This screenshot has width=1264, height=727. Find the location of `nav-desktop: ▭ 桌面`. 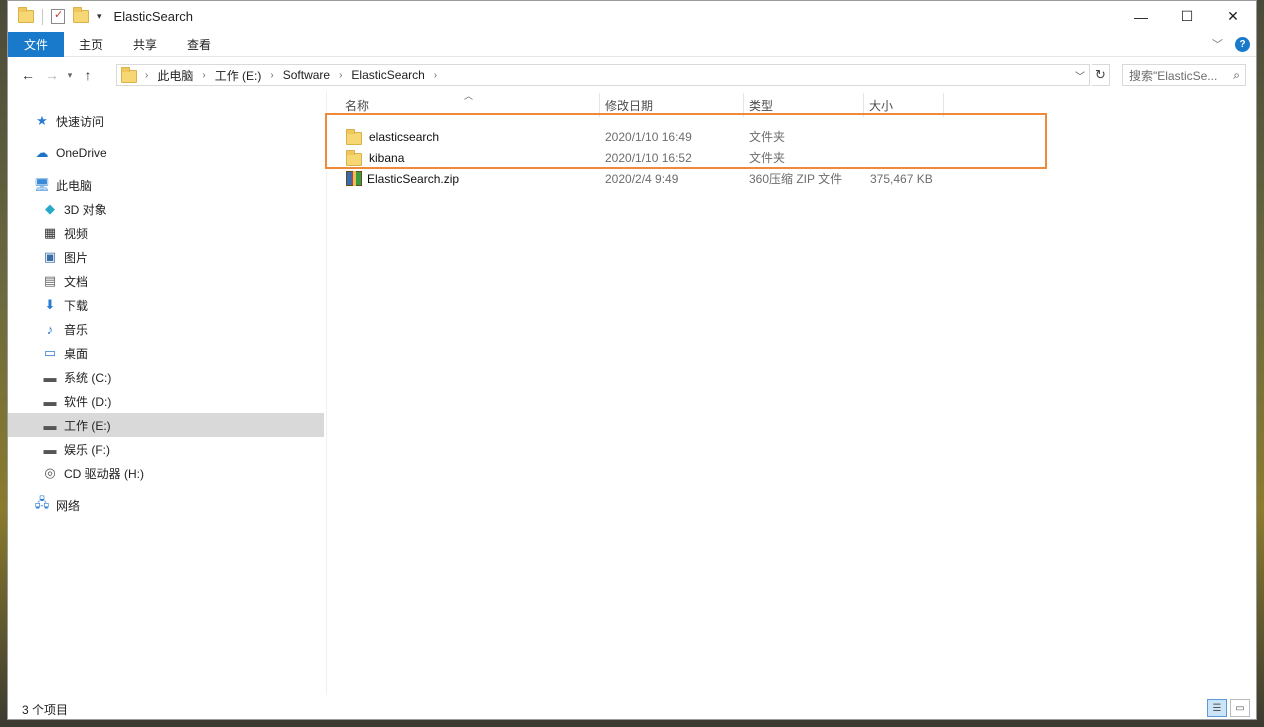

nav-desktop: ▭ 桌面 is located at coordinates (166, 353).